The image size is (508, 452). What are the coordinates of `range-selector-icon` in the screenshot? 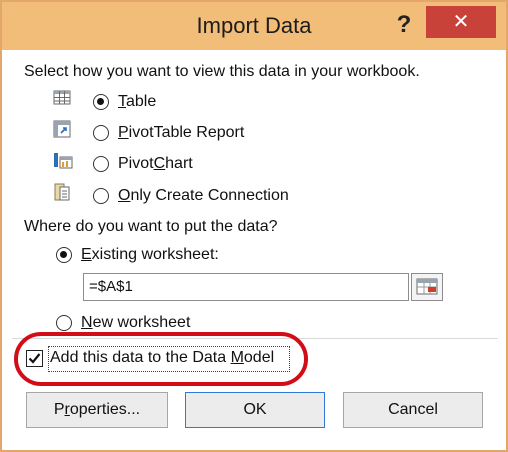 It's located at (427, 286).